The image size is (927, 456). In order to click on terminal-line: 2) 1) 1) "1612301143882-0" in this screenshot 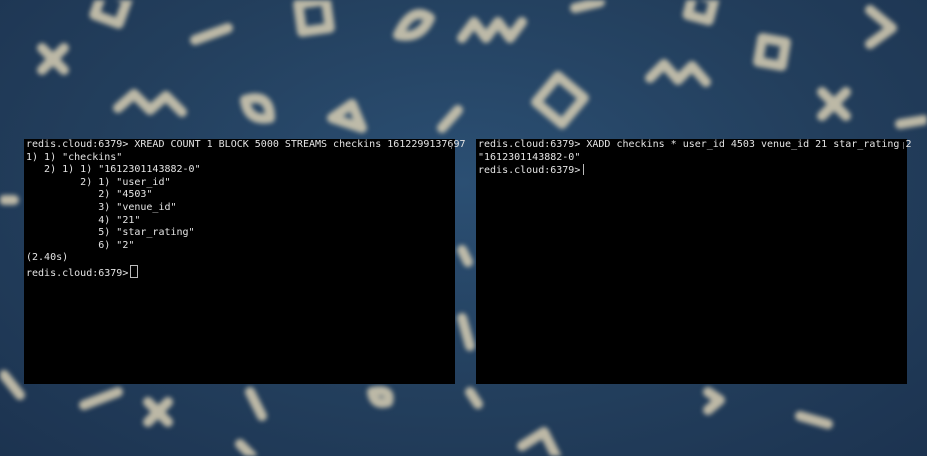, I will do `click(113, 170)`.